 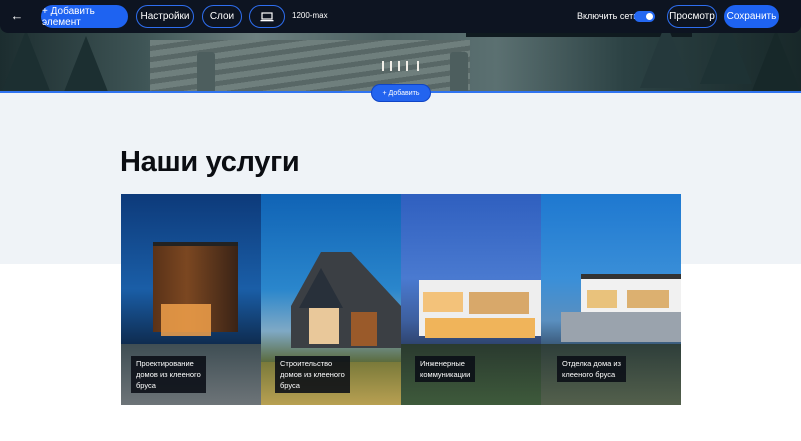 What do you see at coordinates (191, 299) in the screenshot?
I see `service-card-design: Проектирование домов из клееного бруса` at bounding box center [191, 299].